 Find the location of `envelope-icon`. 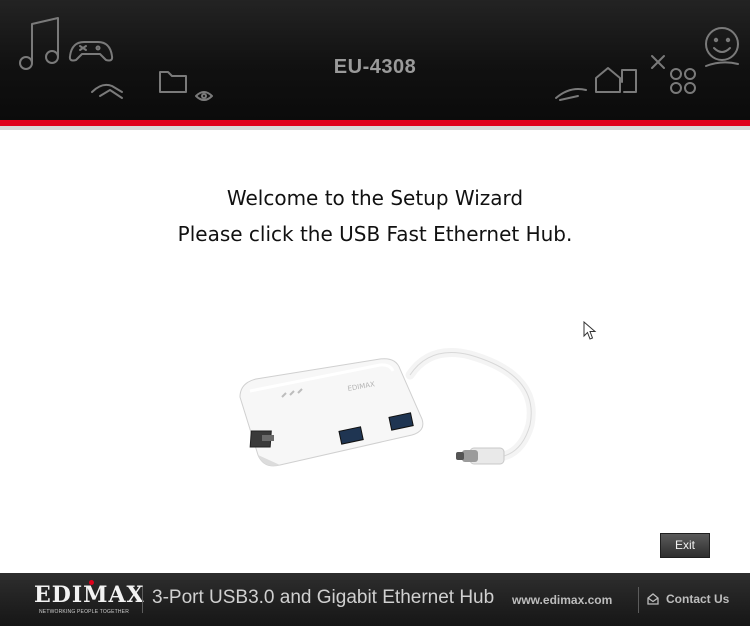

envelope-icon is located at coordinates (653, 599).